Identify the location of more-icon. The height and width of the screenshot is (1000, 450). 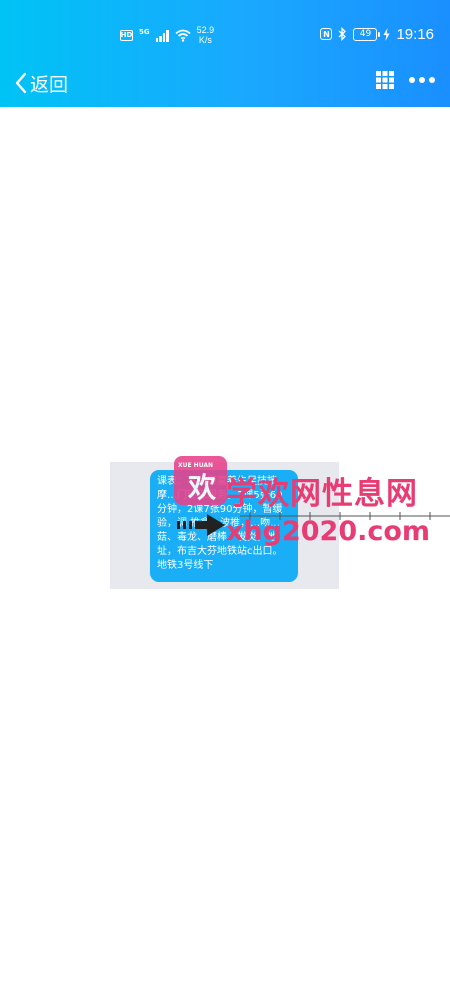
(422, 80).